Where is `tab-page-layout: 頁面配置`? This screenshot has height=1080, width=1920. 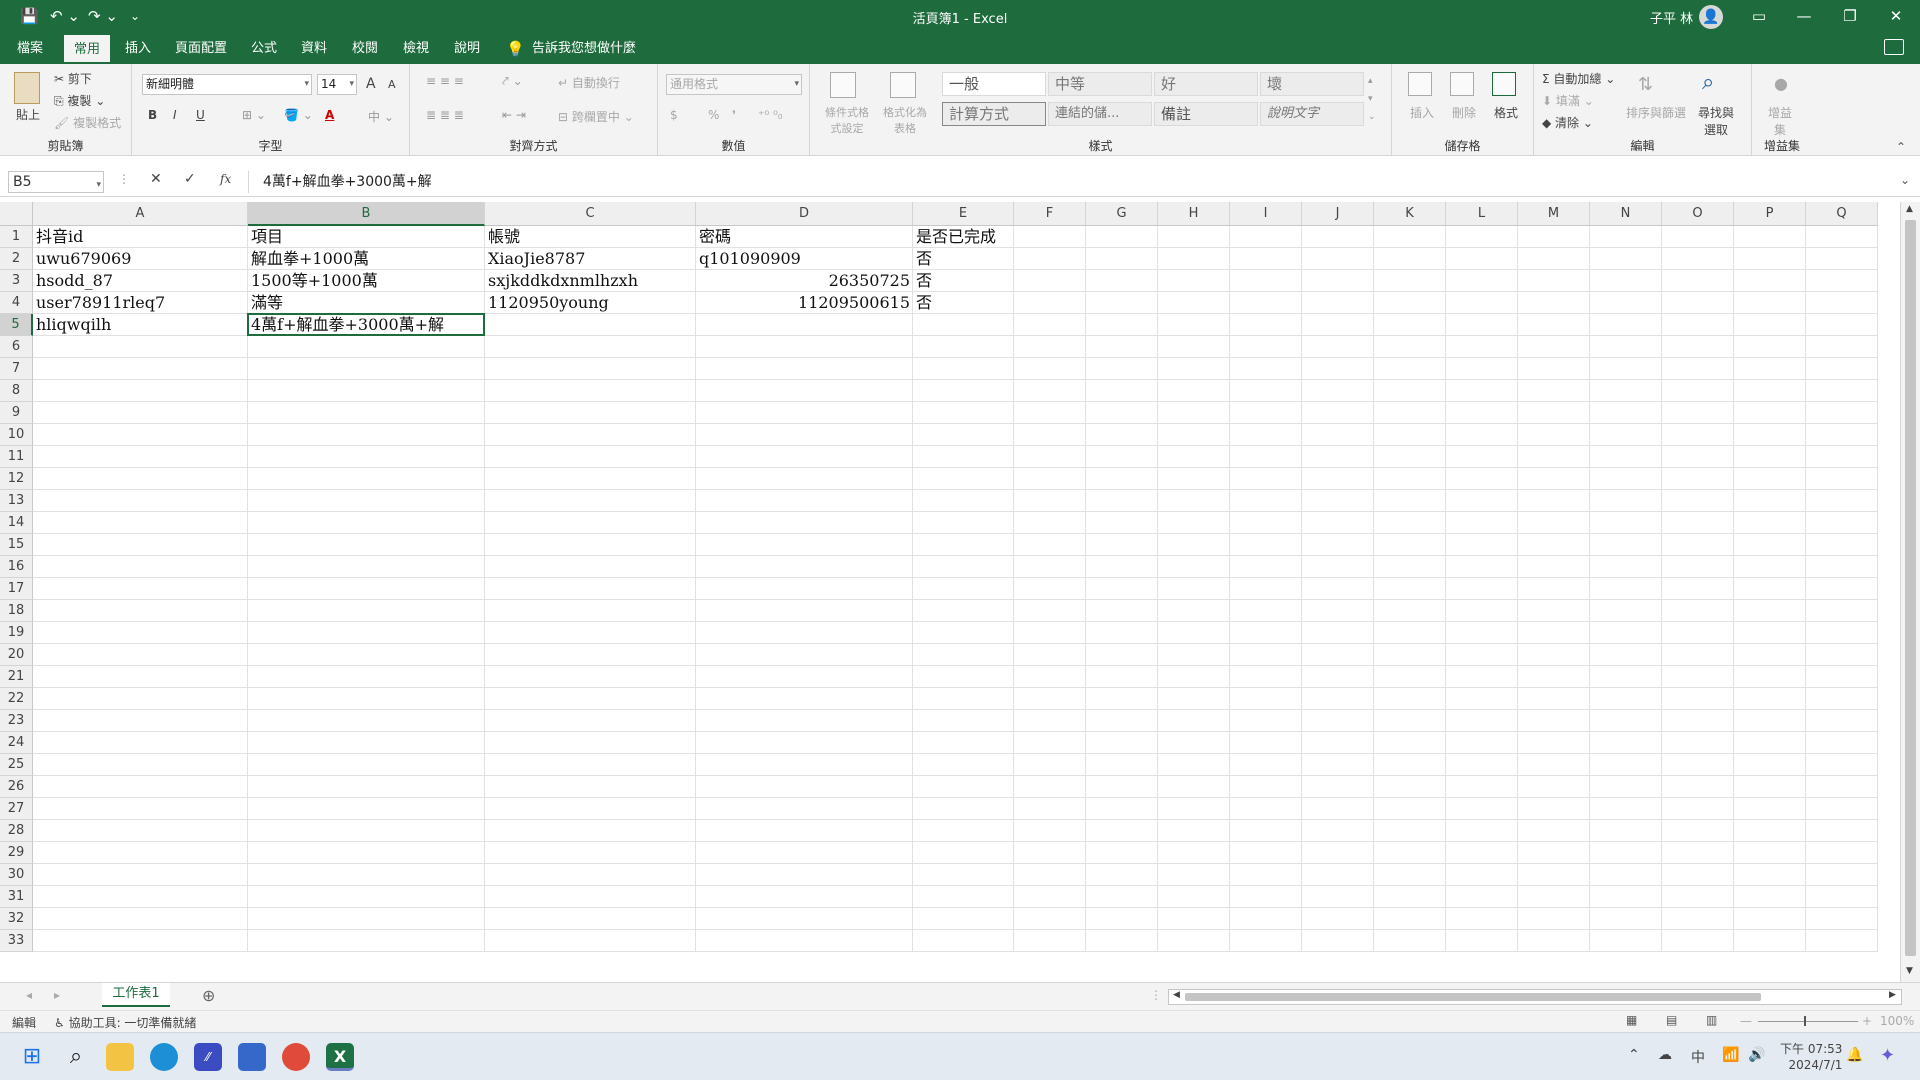
tab-page-layout: 頁面配置 is located at coordinates (201, 49).